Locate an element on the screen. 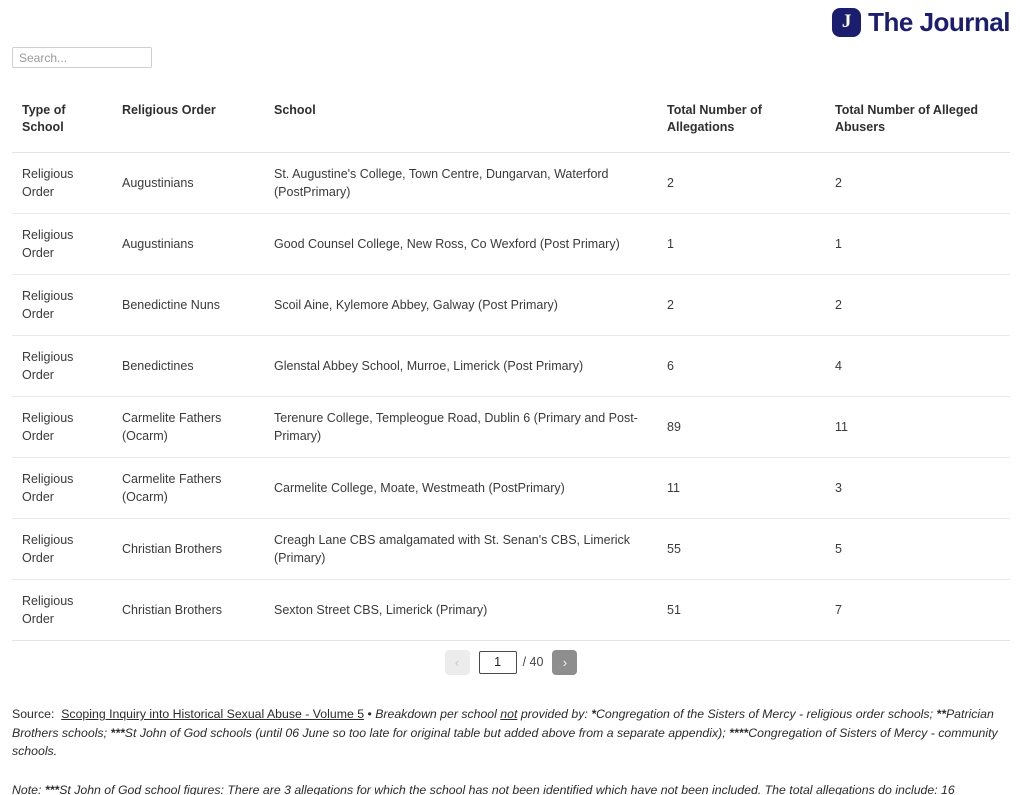 This screenshot has width=1020, height=795. previous-page-button: ‹ is located at coordinates (457, 662).